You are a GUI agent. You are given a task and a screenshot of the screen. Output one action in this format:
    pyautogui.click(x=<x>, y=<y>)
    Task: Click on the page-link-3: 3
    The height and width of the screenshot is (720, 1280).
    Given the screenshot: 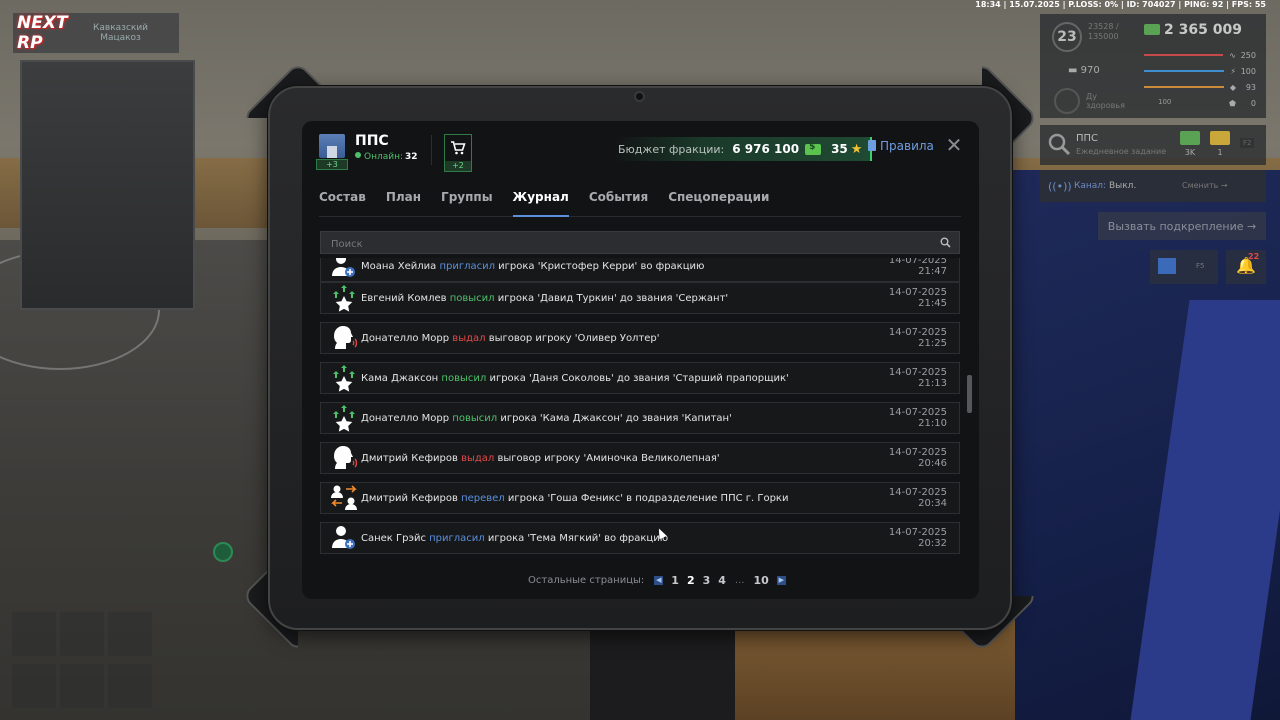 What is the action you would take?
    pyautogui.click(x=707, y=580)
    